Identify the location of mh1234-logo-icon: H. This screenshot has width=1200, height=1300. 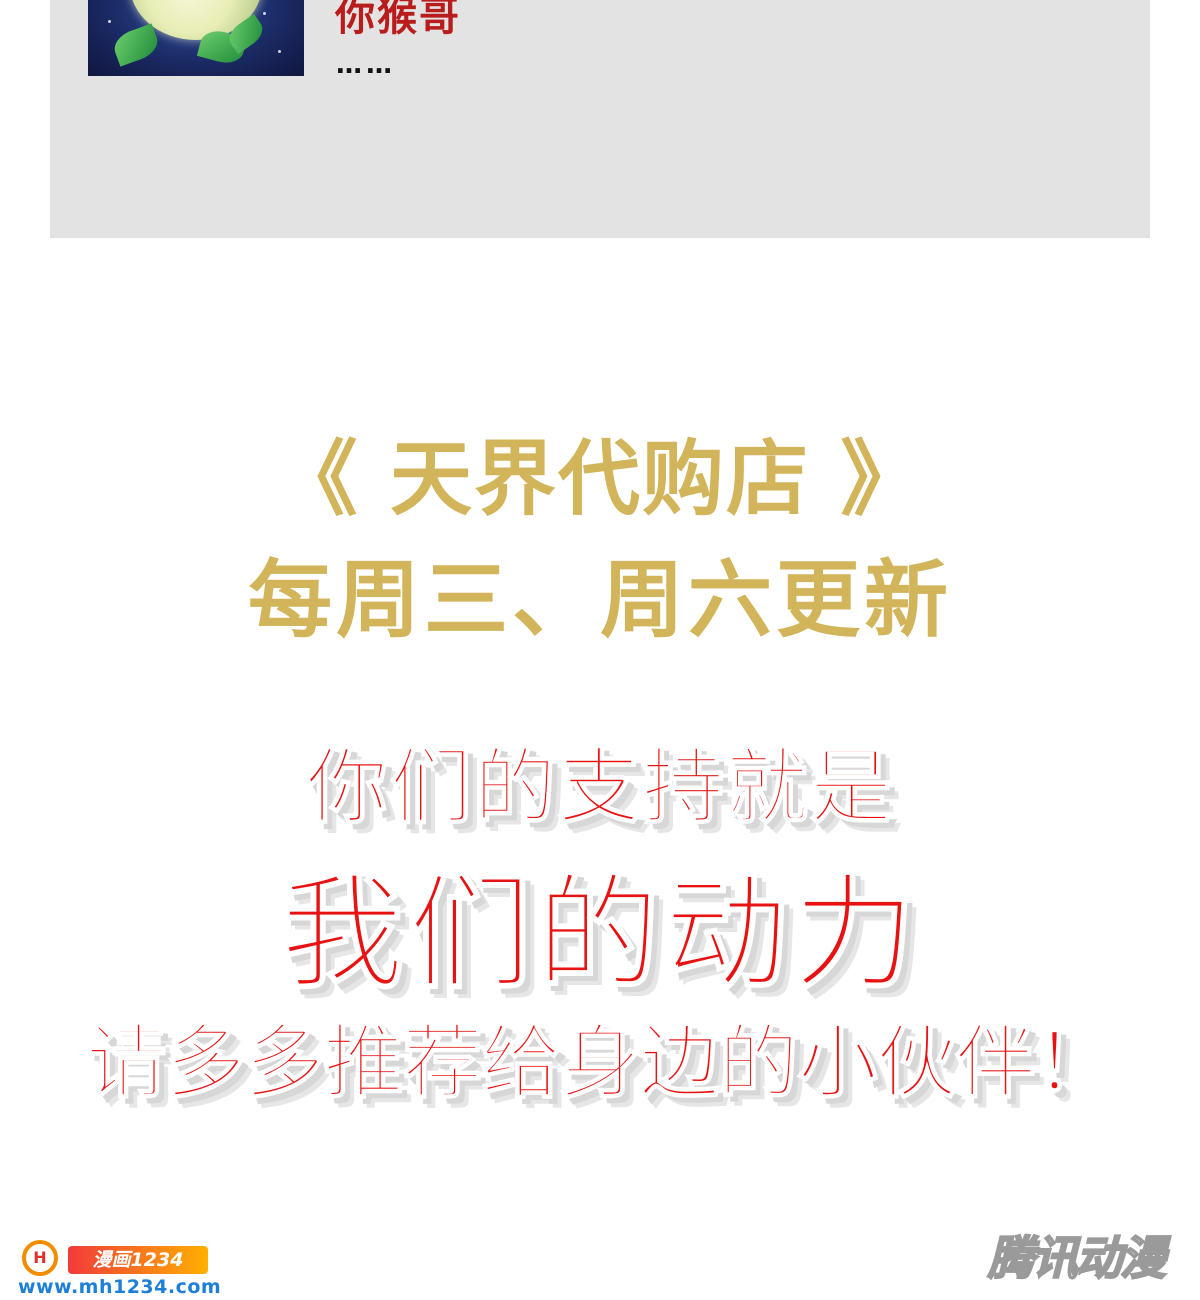
(40, 1258).